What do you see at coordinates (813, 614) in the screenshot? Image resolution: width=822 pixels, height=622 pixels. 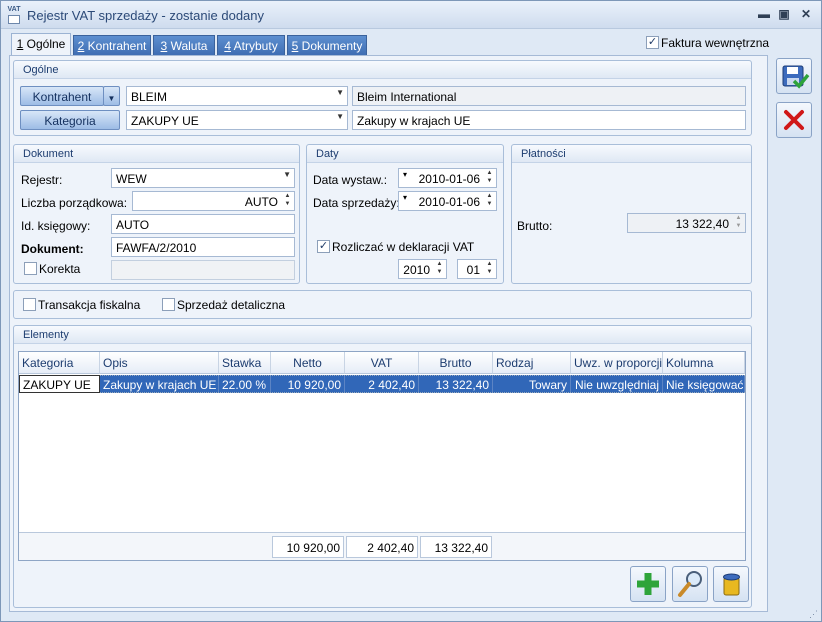 I see `resize-grip-icon: ⋰` at bounding box center [813, 614].